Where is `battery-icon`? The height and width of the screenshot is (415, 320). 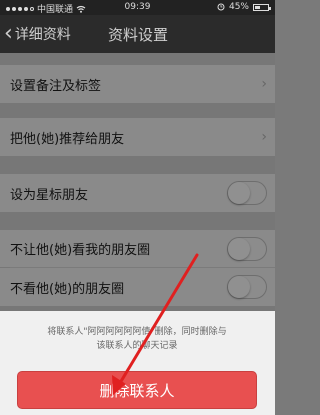 battery-icon is located at coordinates (262, 7).